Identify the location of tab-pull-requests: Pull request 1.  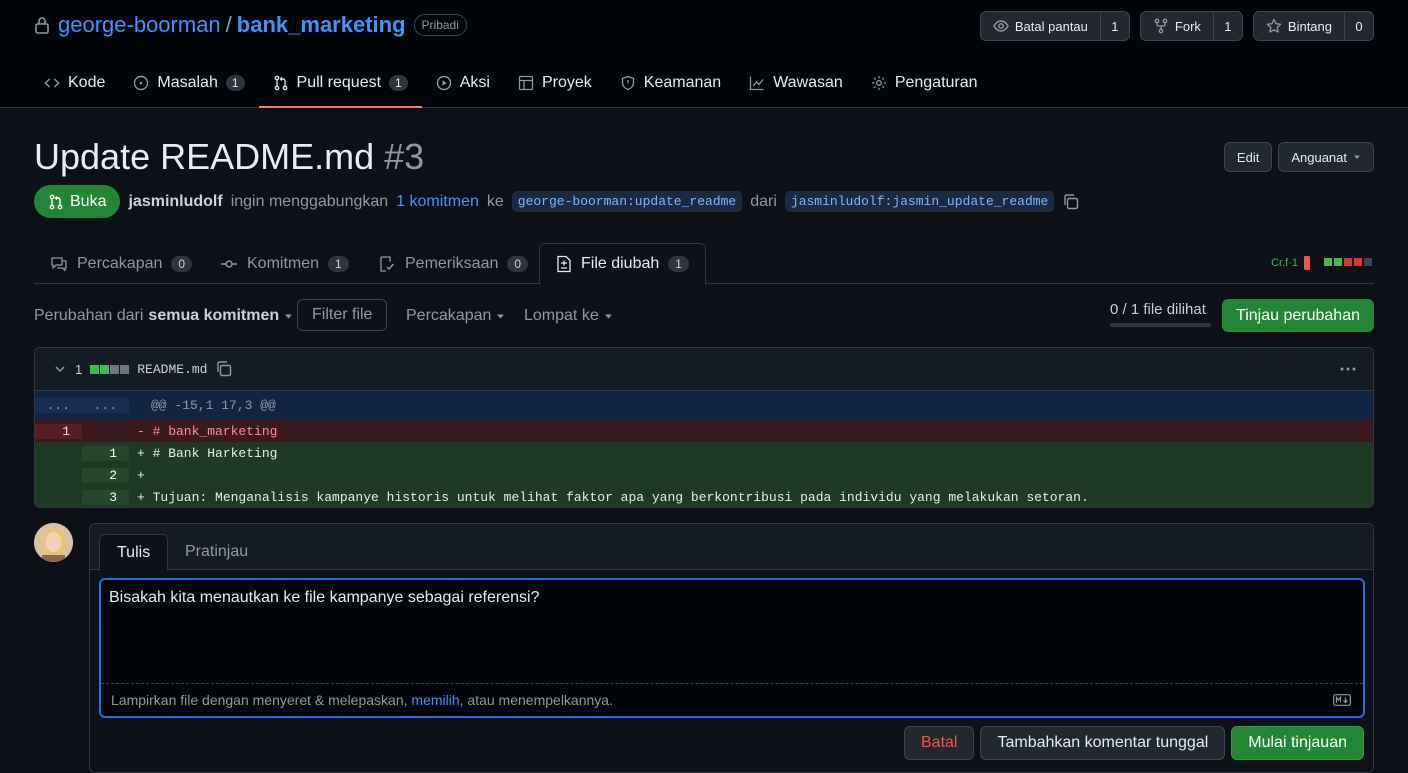
(340, 85).